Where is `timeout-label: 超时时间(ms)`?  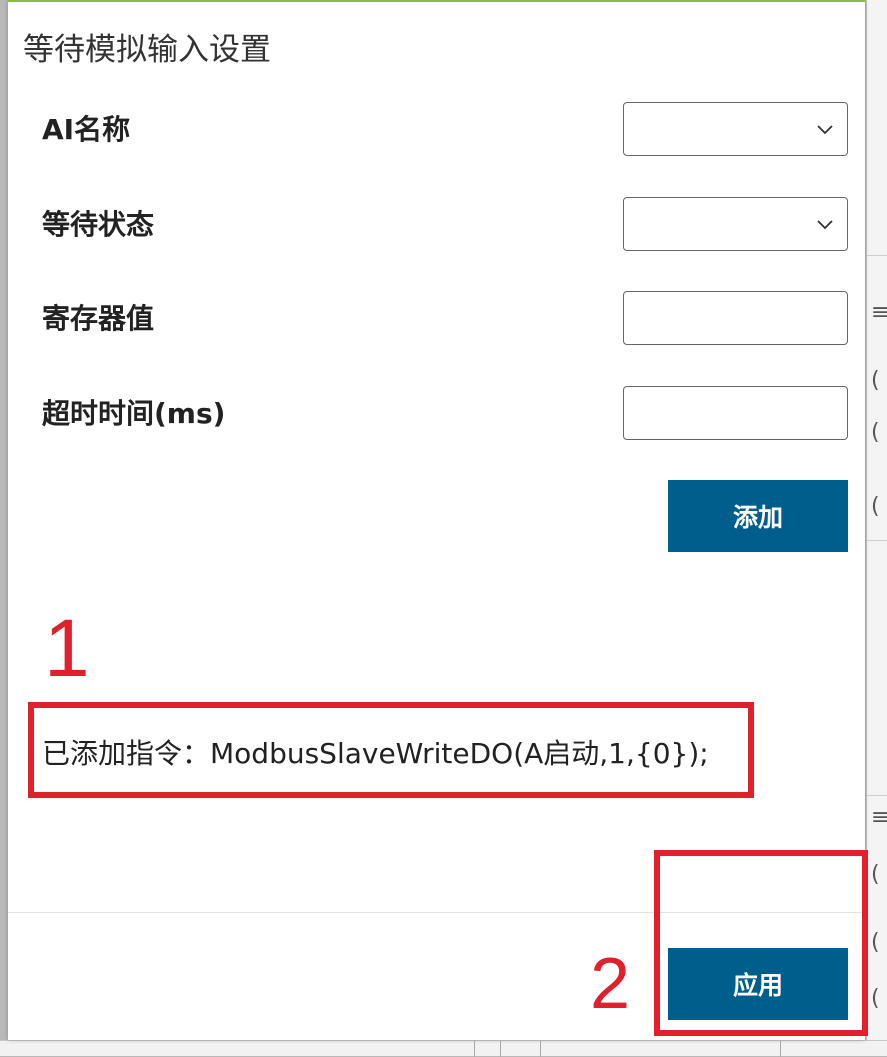 timeout-label: 超时时间(ms) is located at coordinates (134, 413).